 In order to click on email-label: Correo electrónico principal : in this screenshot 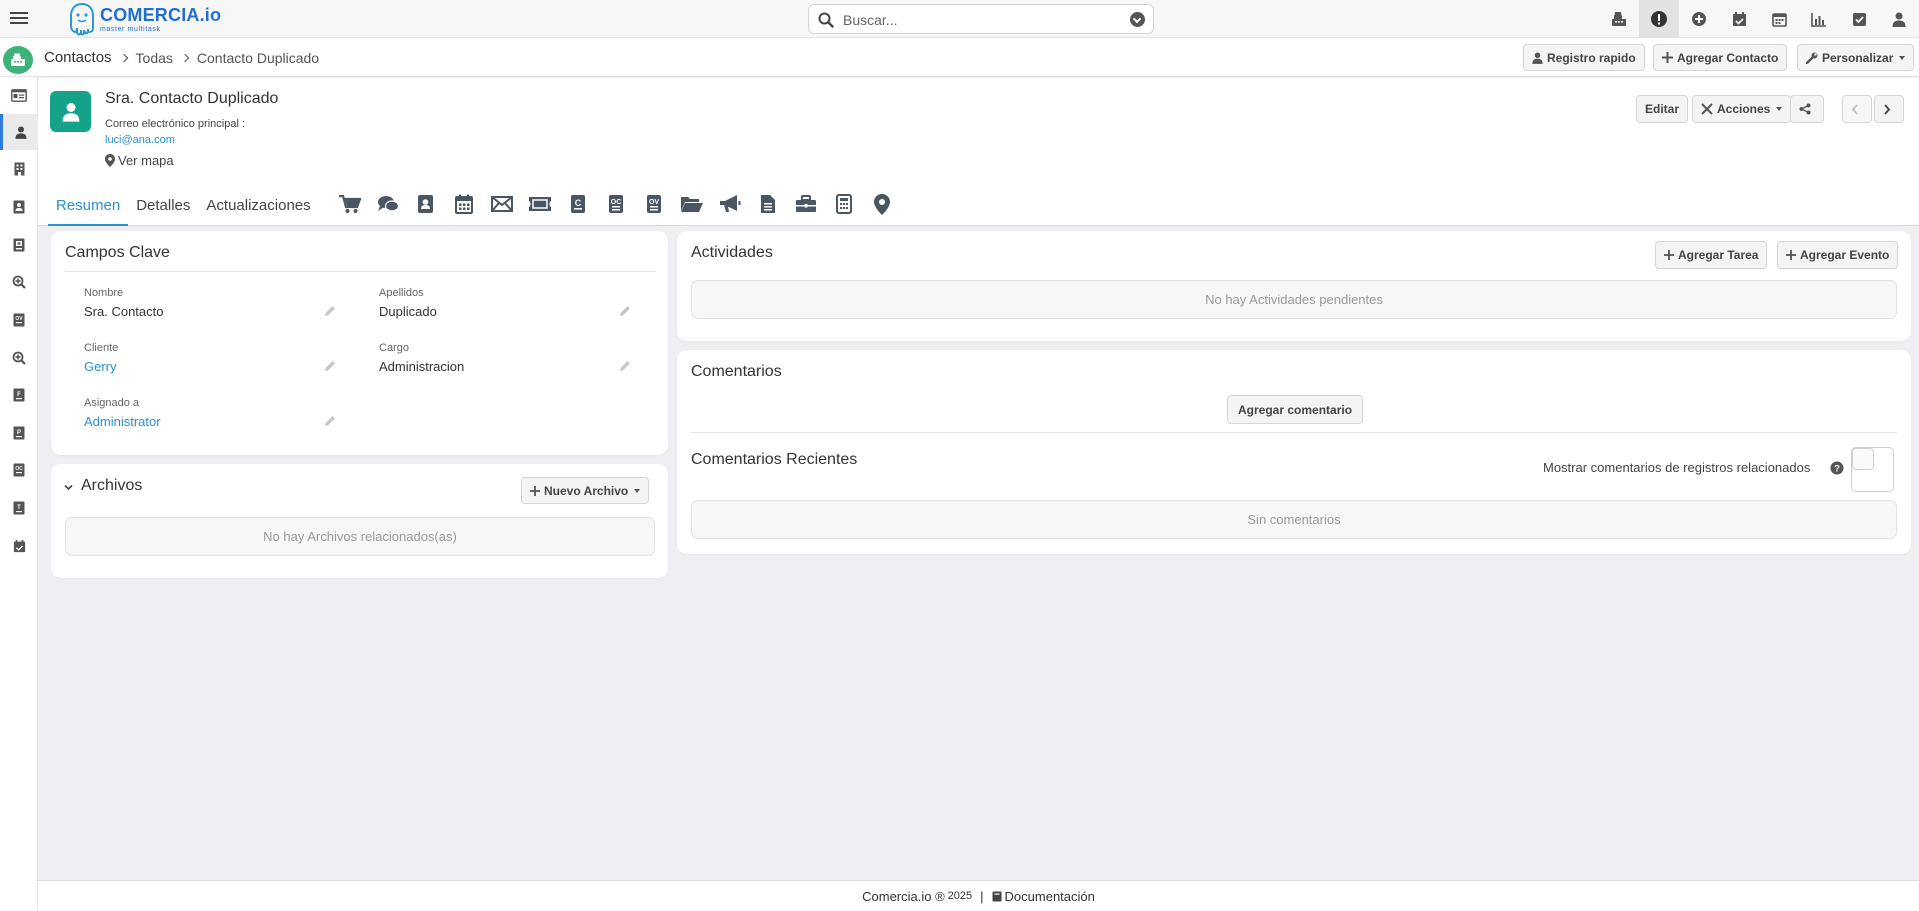, I will do `click(175, 124)`.